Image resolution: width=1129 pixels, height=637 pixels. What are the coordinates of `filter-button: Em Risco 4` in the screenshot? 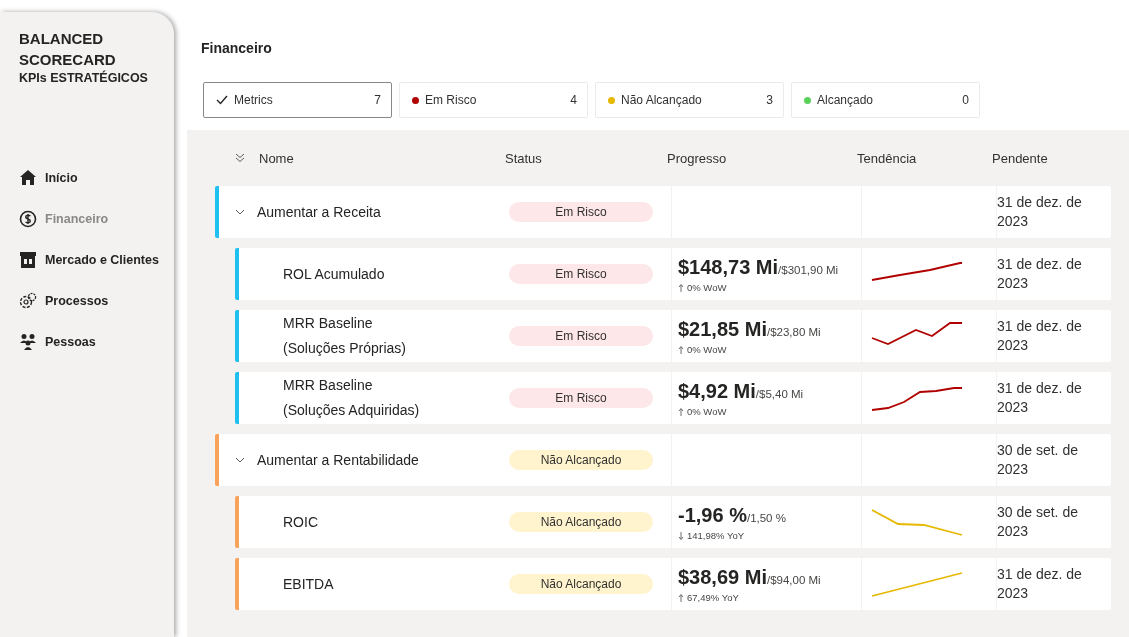 It's located at (493, 100).